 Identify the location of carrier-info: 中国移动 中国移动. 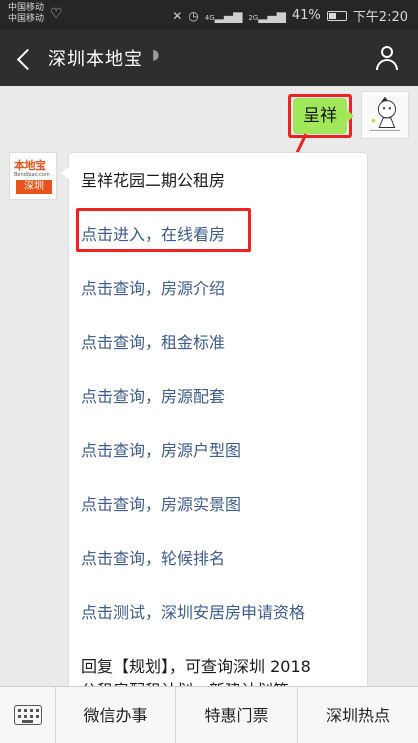
(26, 14).